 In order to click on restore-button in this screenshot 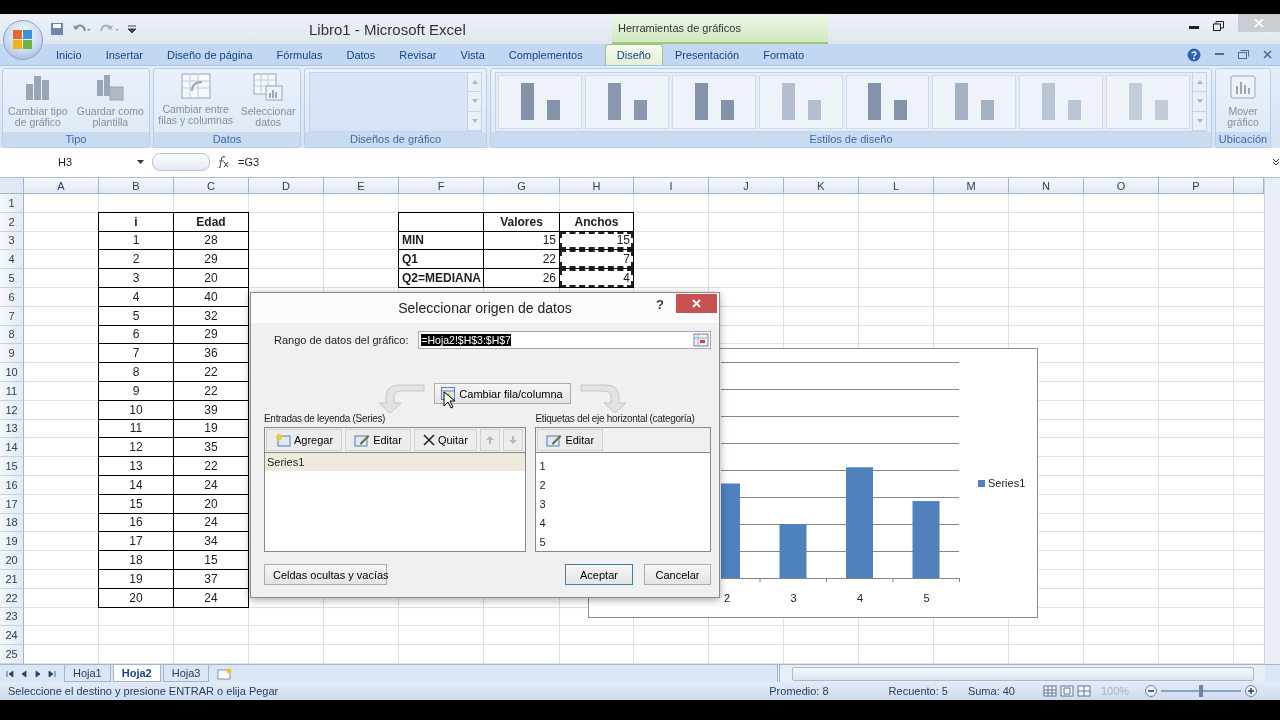, I will do `click(1218, 26)`.